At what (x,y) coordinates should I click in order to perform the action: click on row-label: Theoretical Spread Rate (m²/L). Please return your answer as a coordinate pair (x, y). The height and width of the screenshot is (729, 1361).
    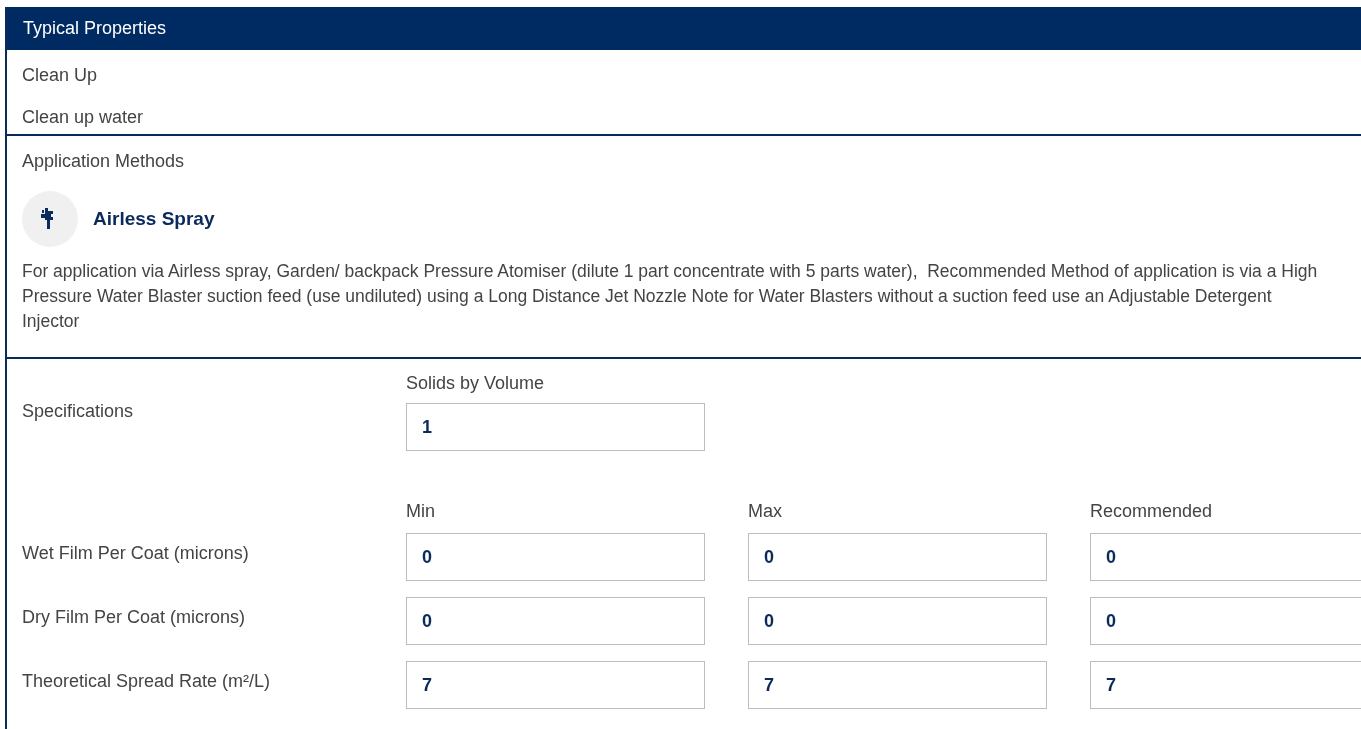
    Looking at the image, I should click on (147, 681).